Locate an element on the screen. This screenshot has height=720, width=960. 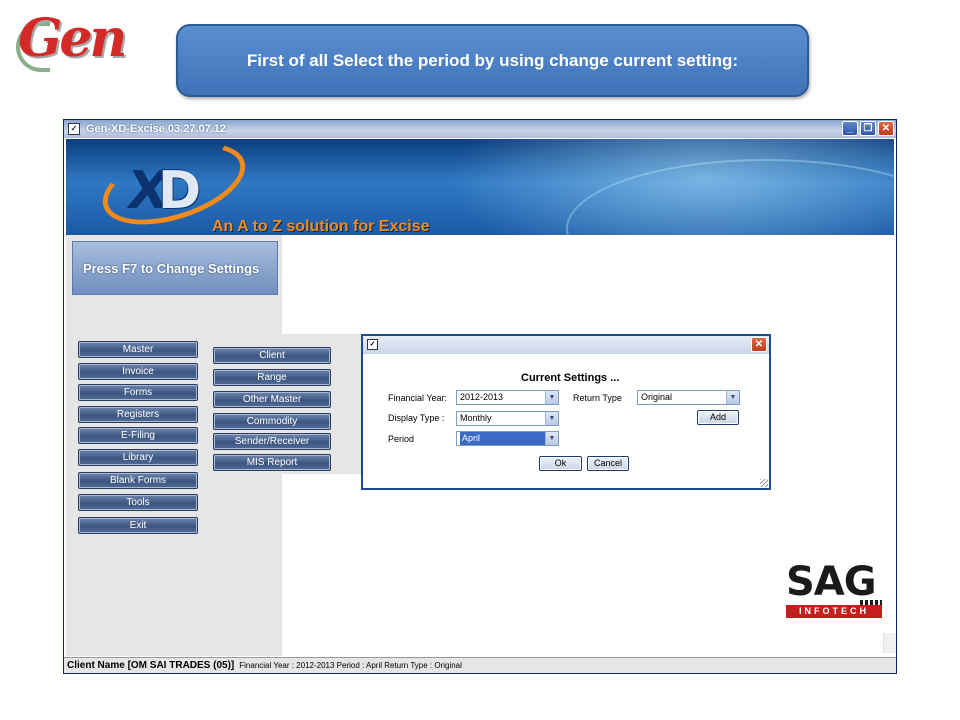
display-type-label: Display Type : is located at coordinates (416, 418).